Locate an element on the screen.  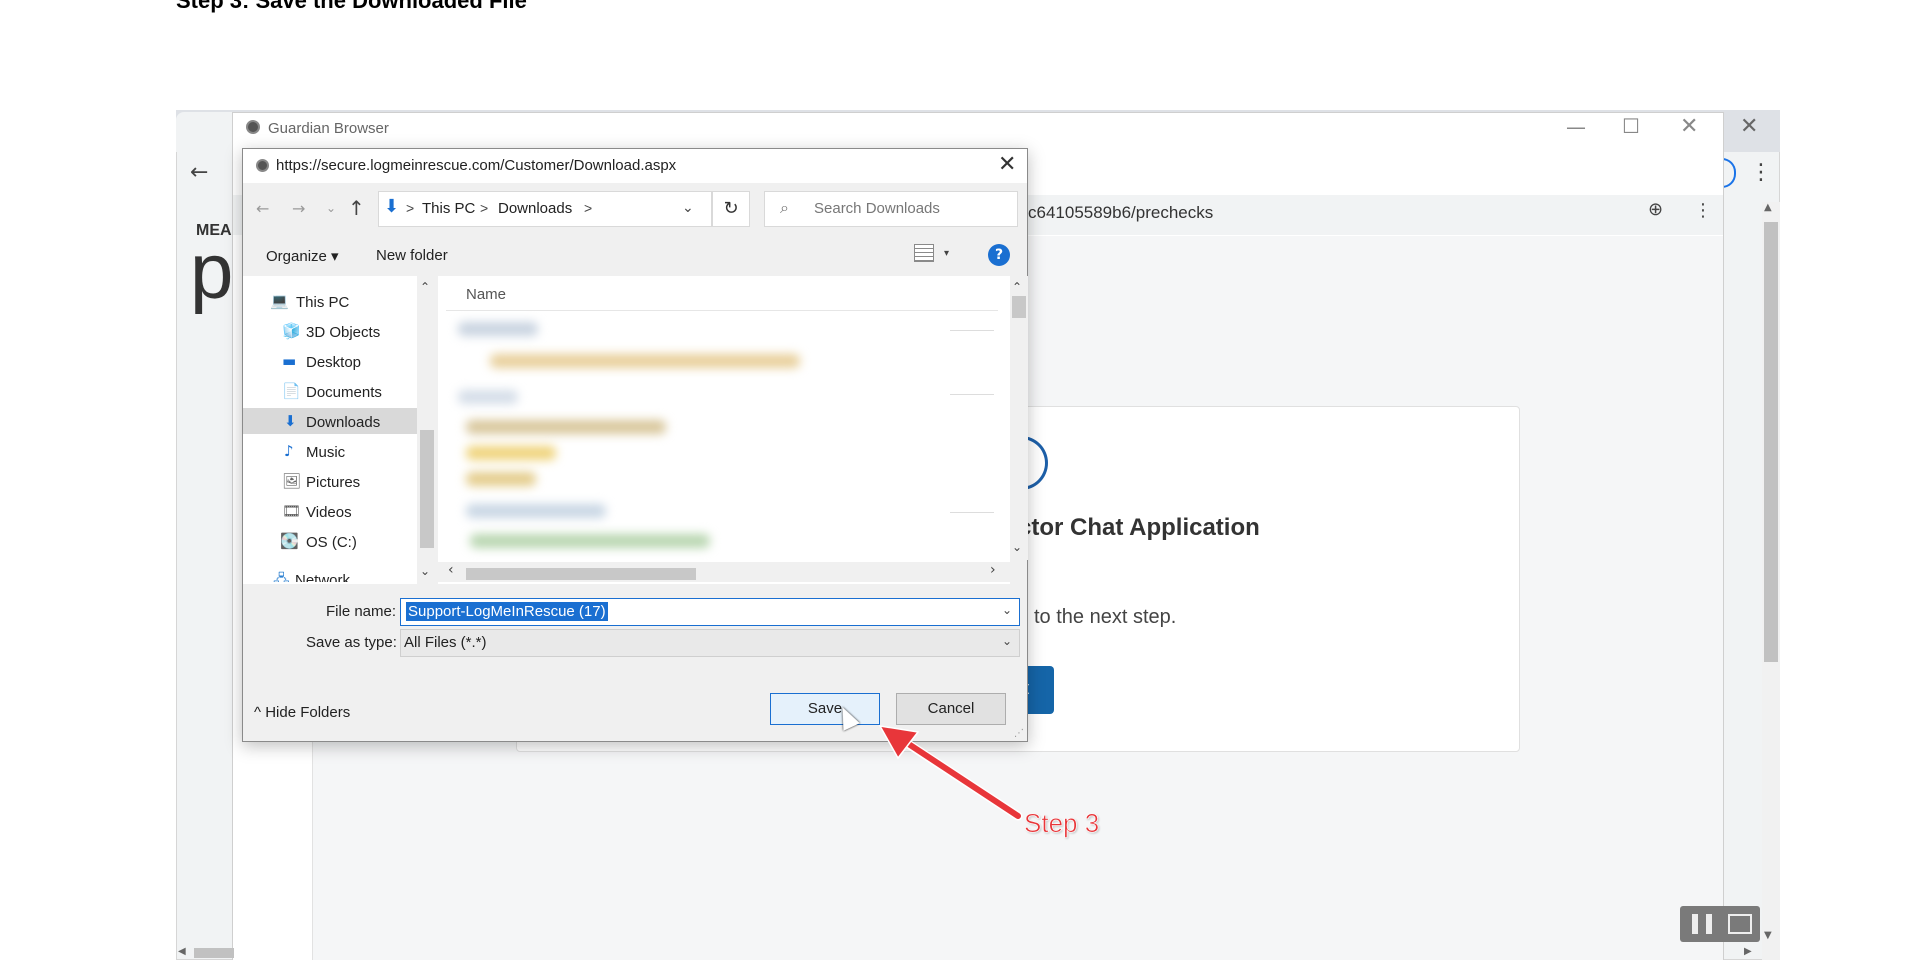
file-name-value: Support-LogMeInRescue (17) is located at coordinates (507, 611).